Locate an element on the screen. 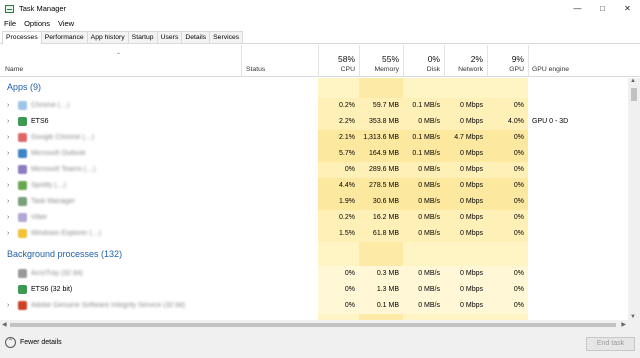  fewer-details-button: ⌃ Fewer details is located at coordinates (33, 342).